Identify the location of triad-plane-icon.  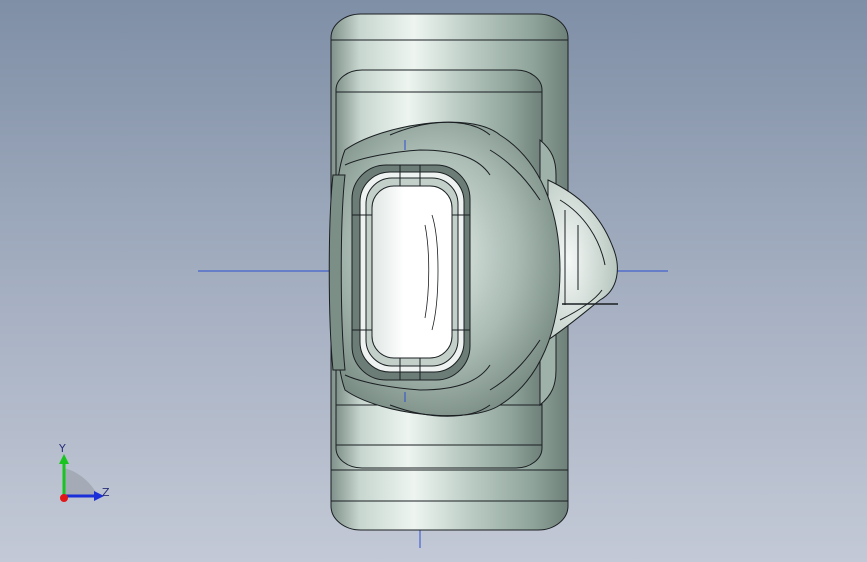
(81, 482).